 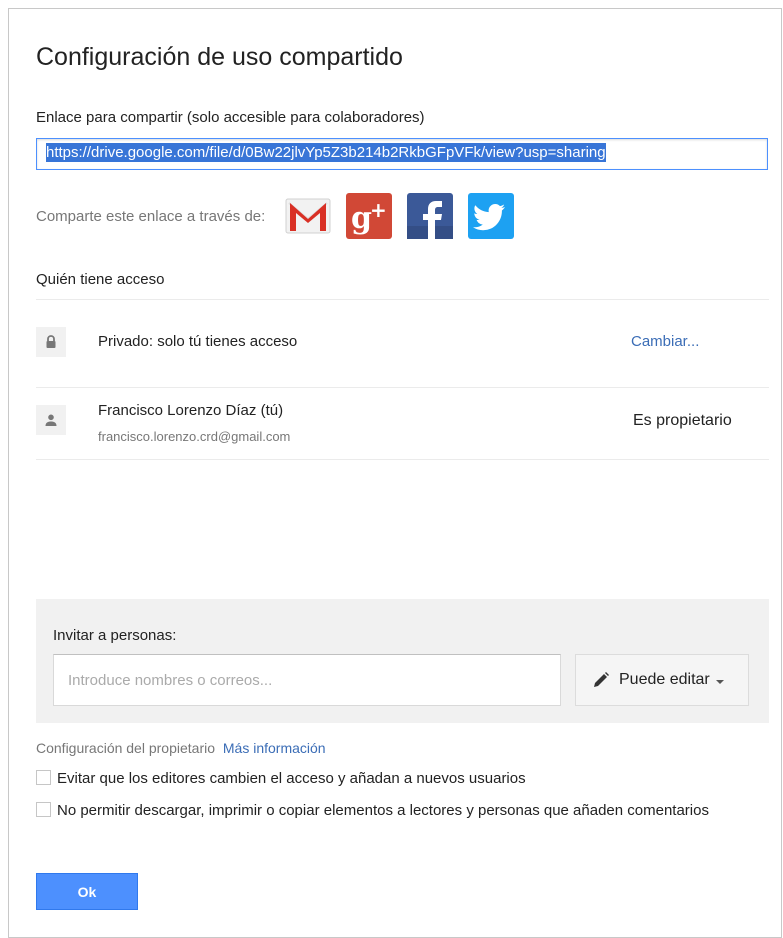 What do you see at coordinates (430, 216) in the screenshot?
I see `facebook-icon` at bounding box center [430, 216].